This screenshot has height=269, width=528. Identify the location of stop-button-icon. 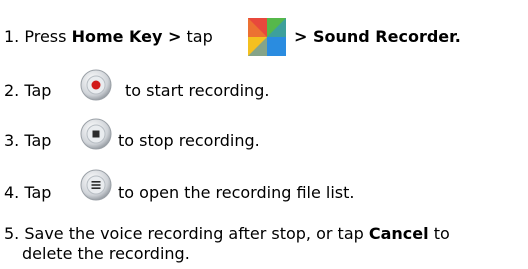
(96, 136).